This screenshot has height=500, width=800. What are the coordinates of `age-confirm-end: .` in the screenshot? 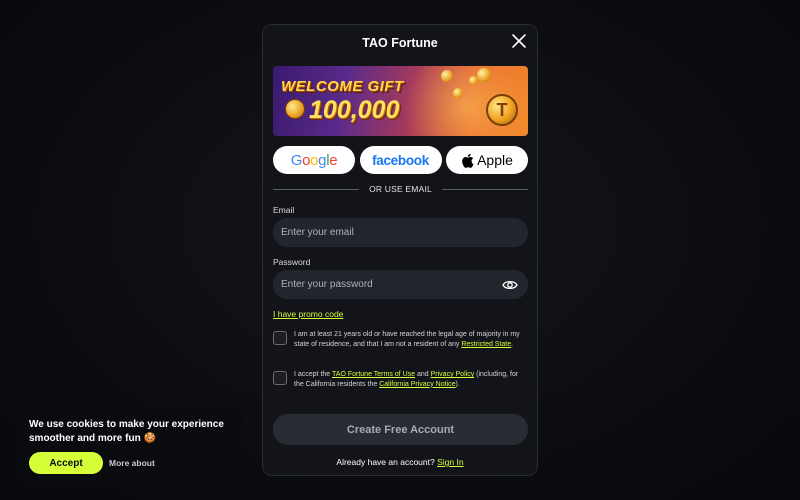 It's located at (512, 344).